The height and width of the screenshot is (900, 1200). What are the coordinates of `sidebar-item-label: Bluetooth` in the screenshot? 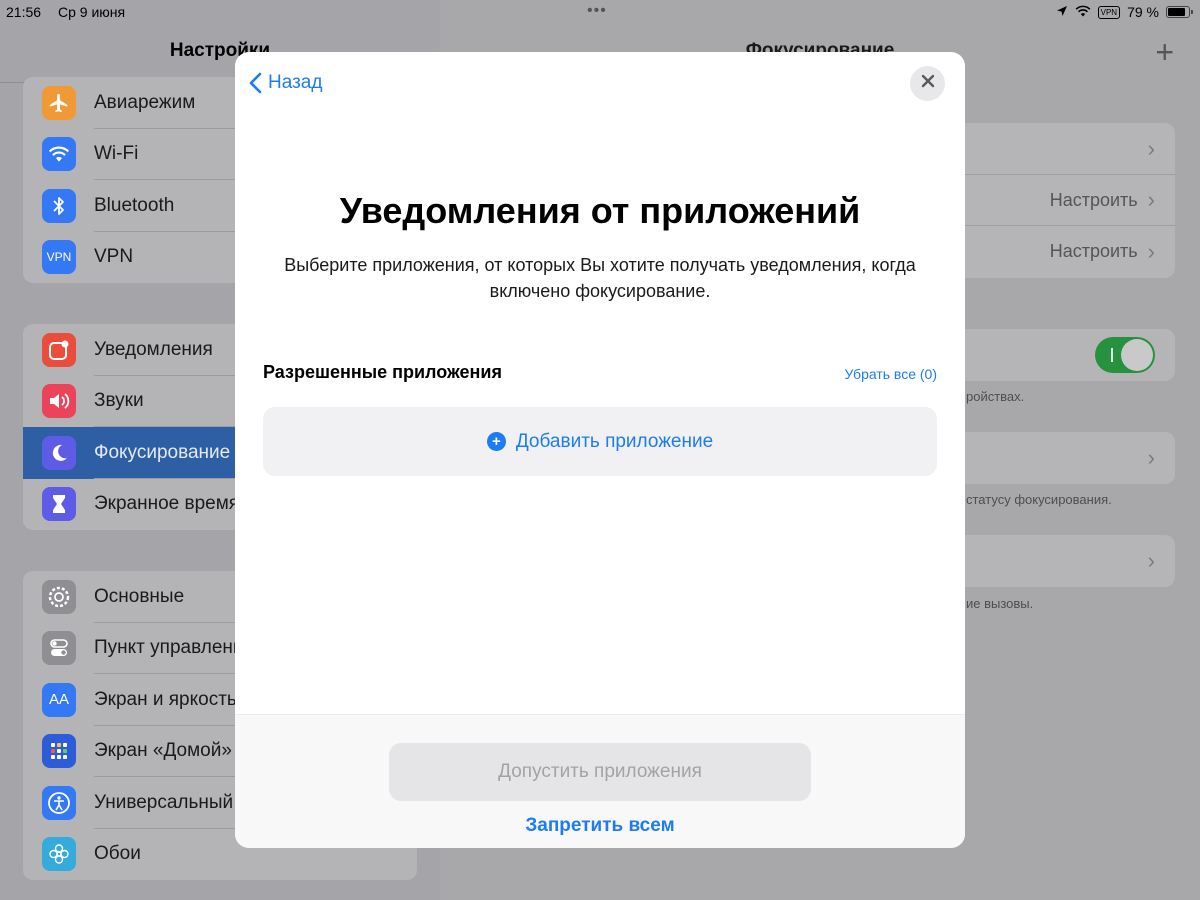 It's located at (134, 205).